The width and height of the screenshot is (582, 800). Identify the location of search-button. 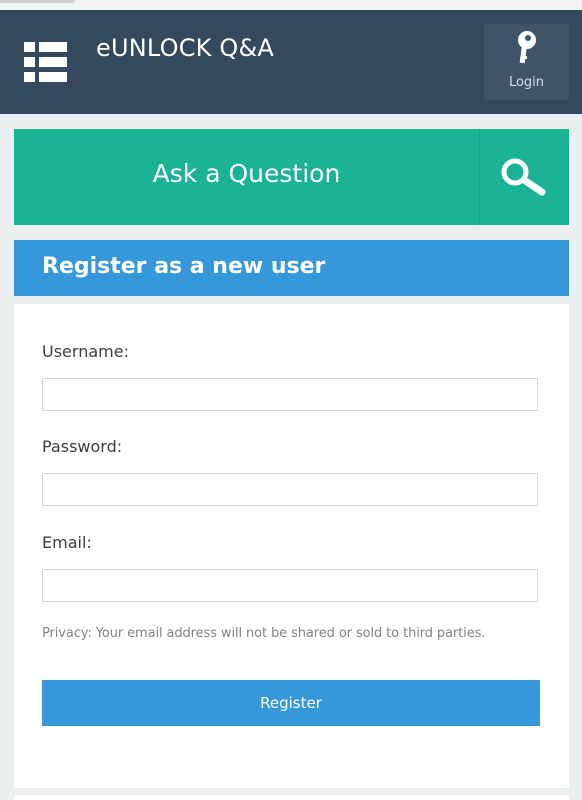
(524, 177).